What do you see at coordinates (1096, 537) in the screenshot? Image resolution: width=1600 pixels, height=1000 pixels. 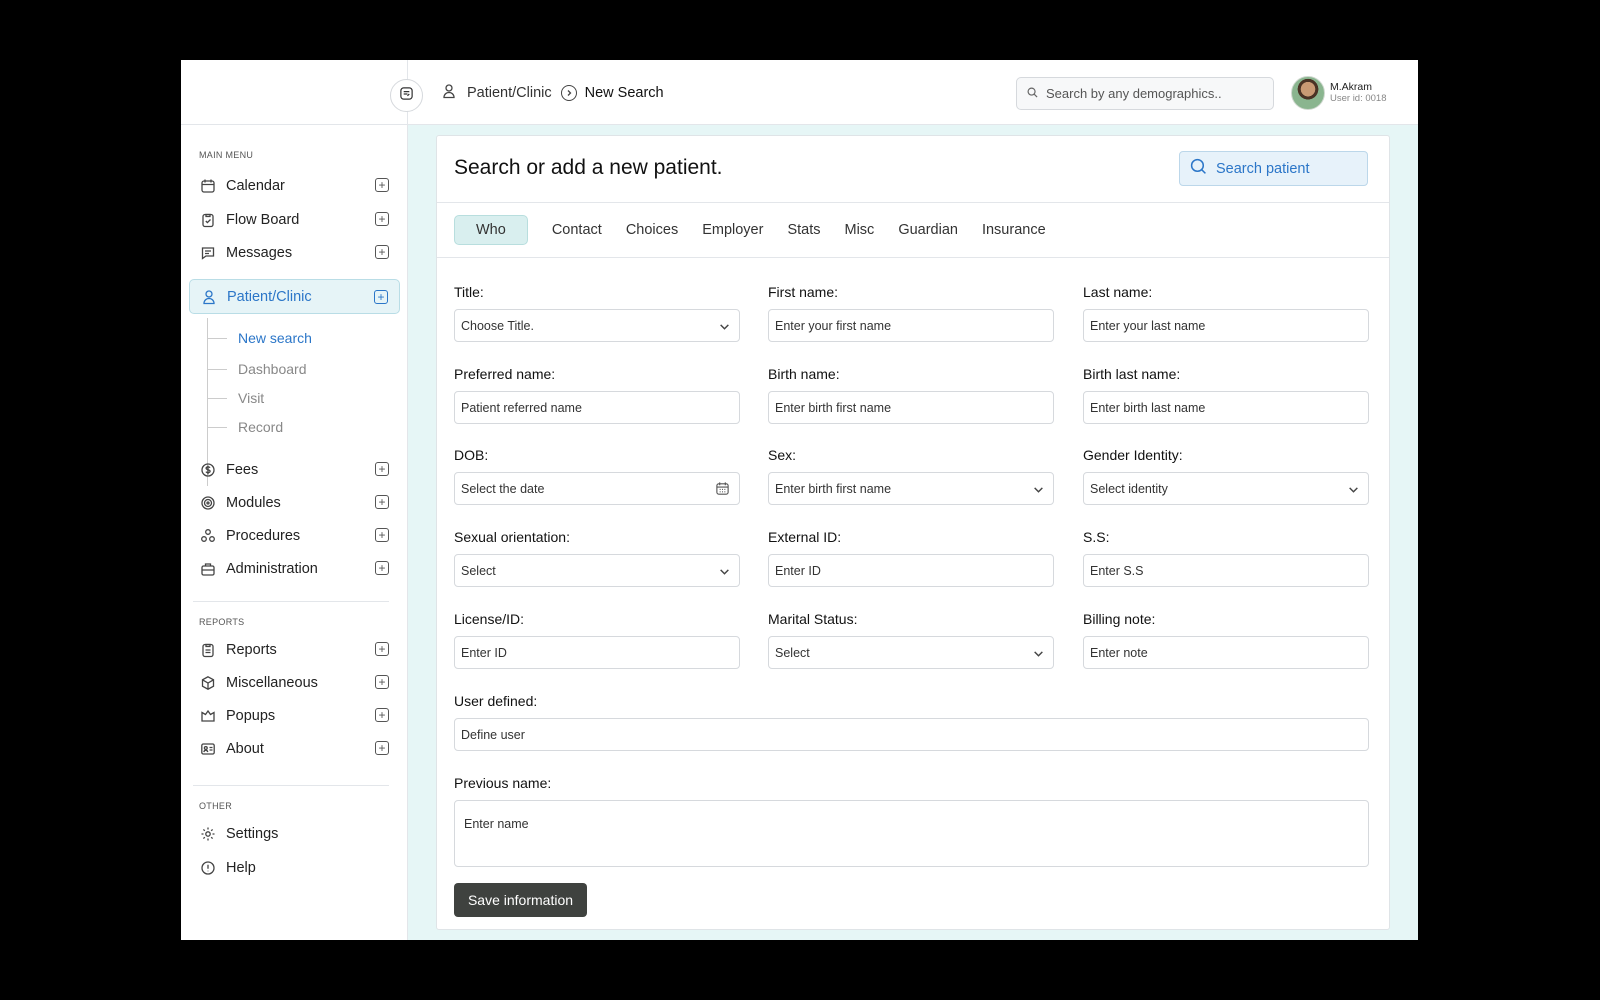 I see `field-label: S.S:` at bounding box center [1096, 537].